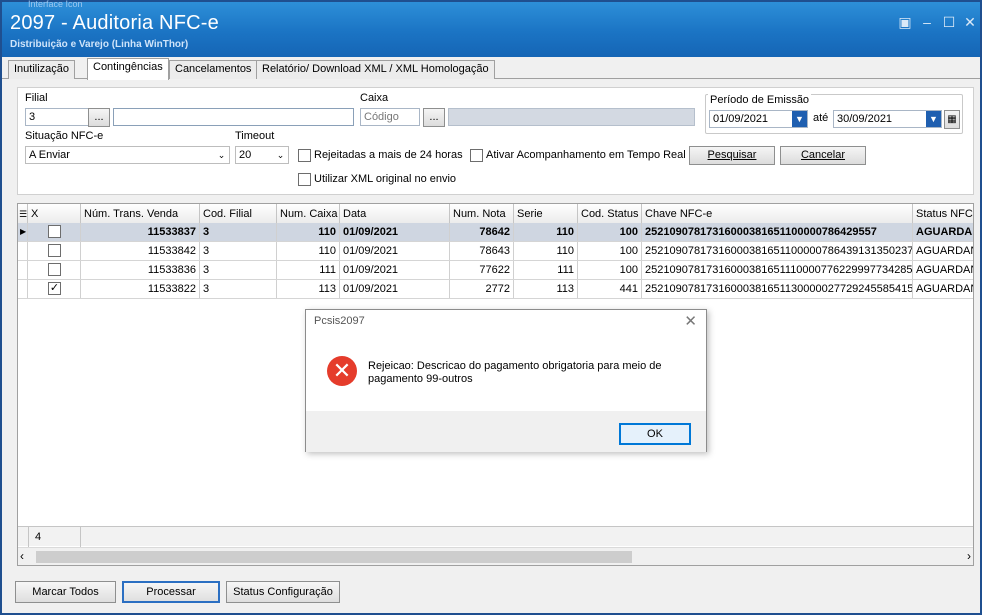 The height and width of the screenshot is (615, 982). I want to click on tab-cancelamentos: Cancelamentos, so click(213, 69).